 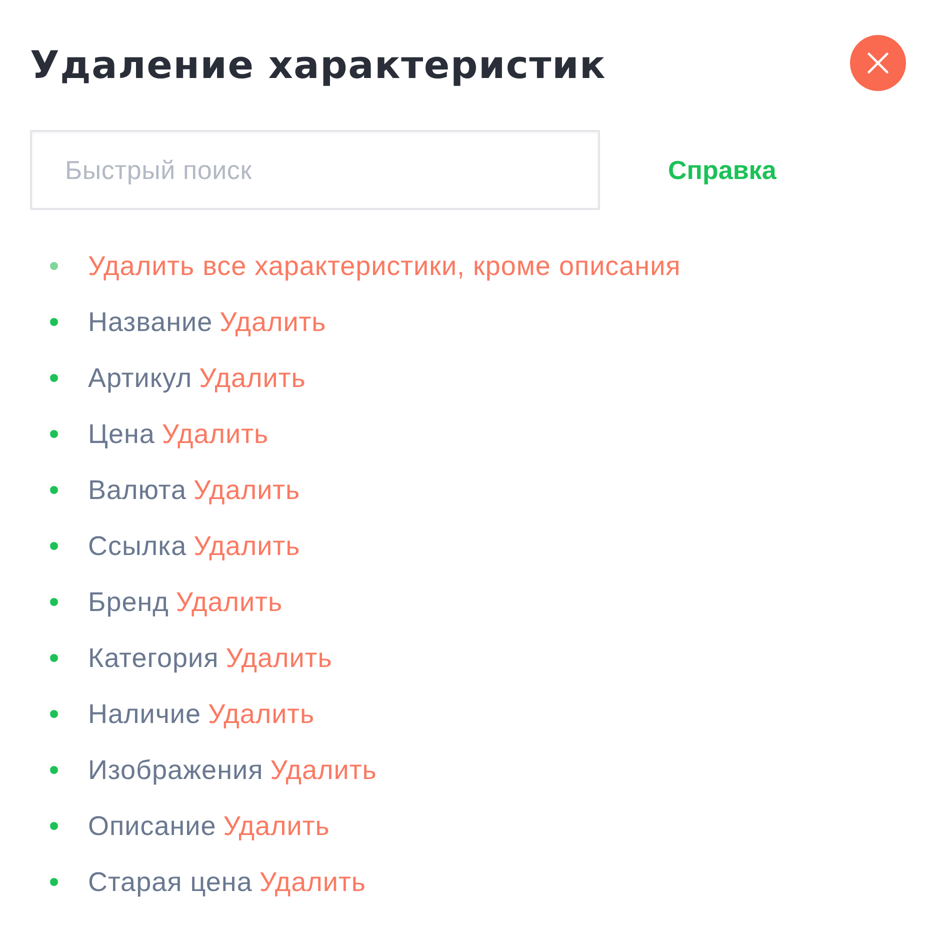 I want to click on property-name: Бренд, so click(x=128, y=602).